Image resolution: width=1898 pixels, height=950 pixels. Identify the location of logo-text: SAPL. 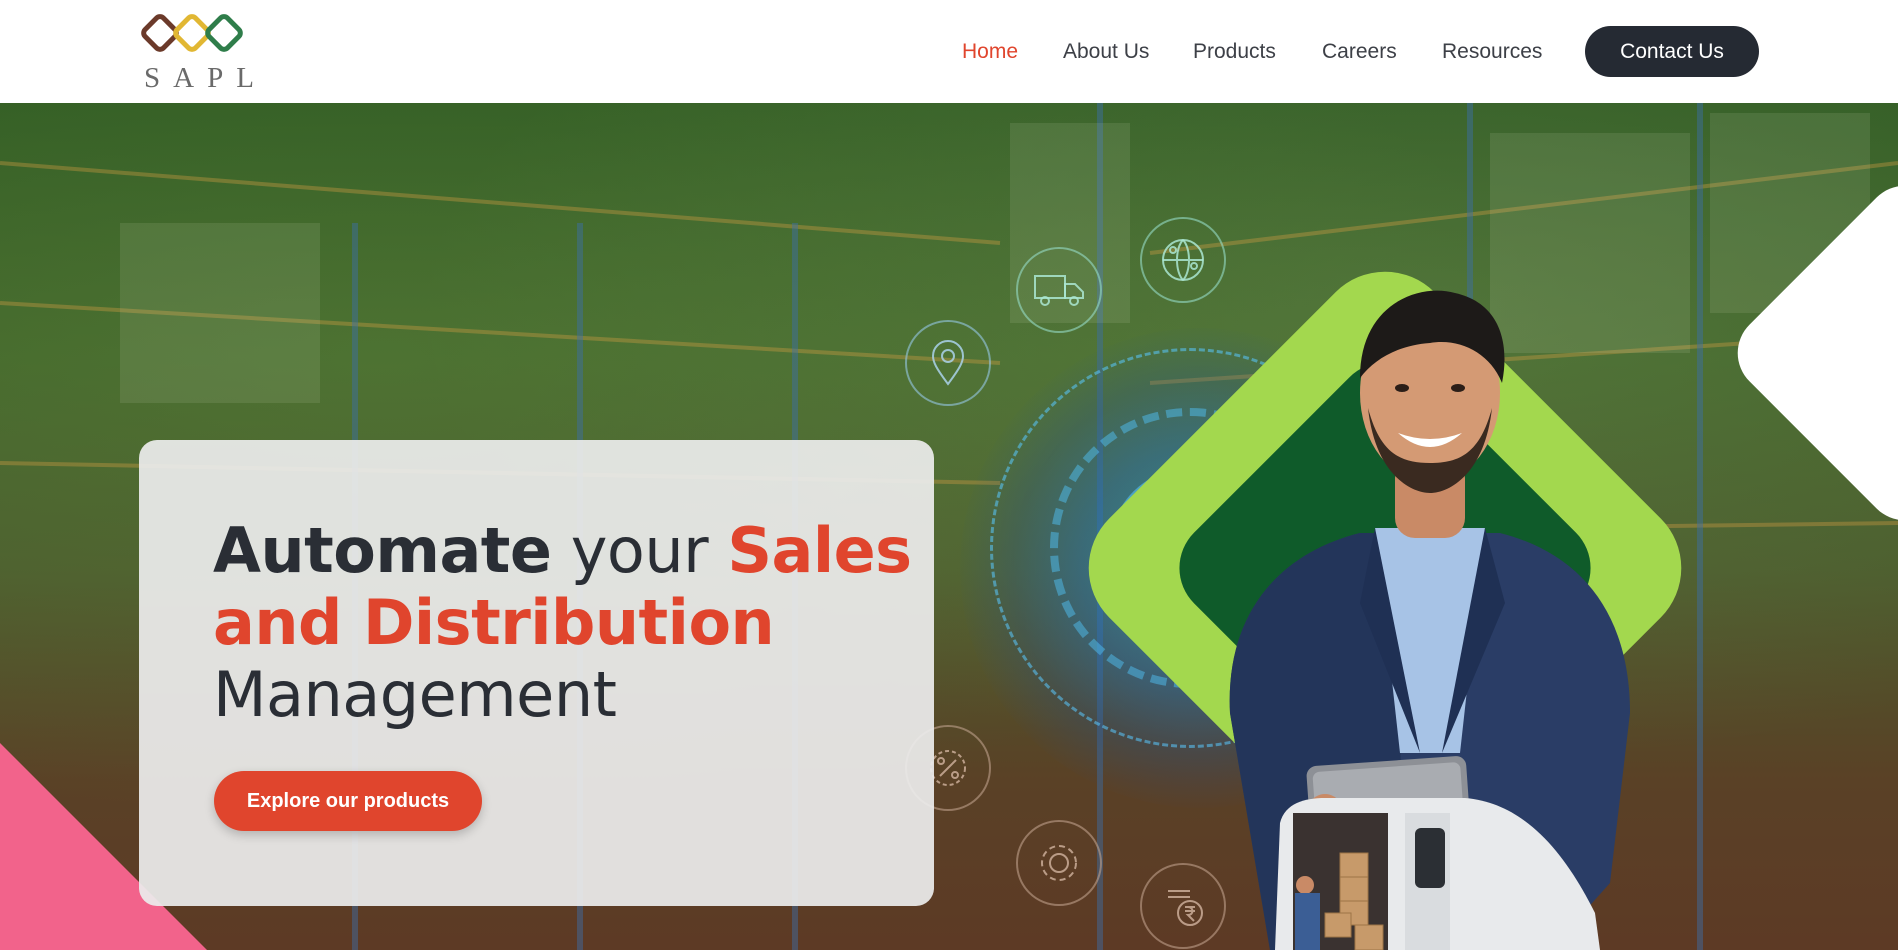
(205, 78).